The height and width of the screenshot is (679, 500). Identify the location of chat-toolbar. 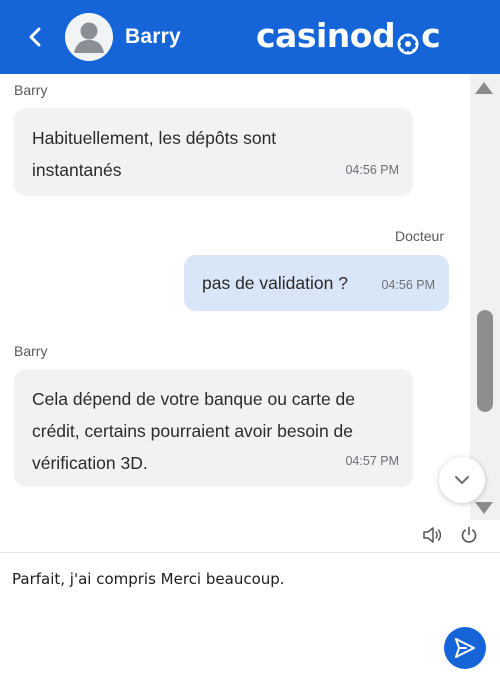
(250, 536).